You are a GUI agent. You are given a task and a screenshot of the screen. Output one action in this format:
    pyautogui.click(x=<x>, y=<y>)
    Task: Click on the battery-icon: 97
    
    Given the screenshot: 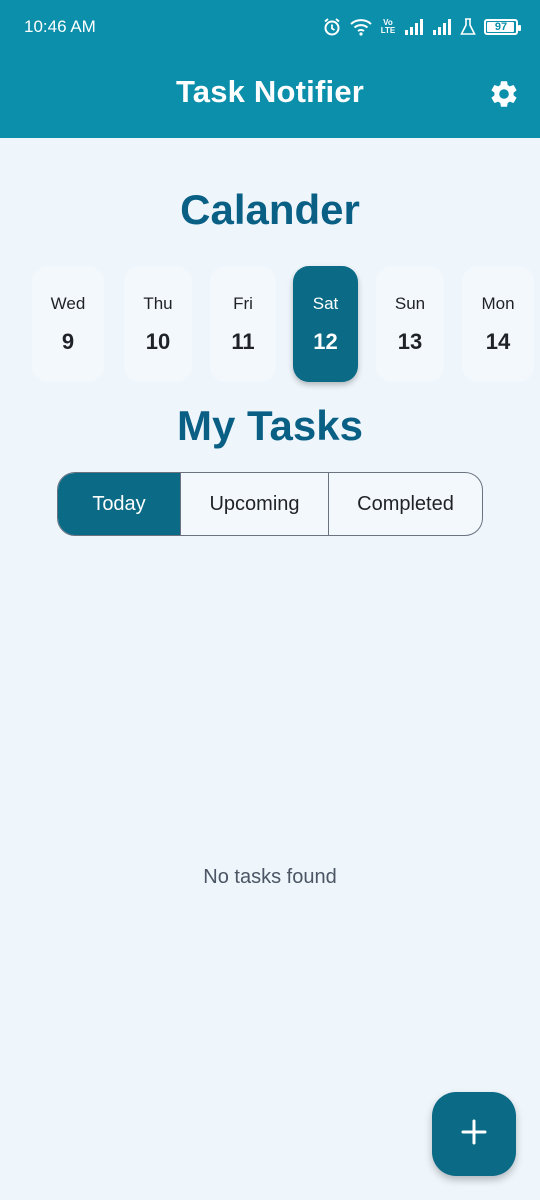 What is the action you would take?
    pyautogui.click(x=502, y=27)
    